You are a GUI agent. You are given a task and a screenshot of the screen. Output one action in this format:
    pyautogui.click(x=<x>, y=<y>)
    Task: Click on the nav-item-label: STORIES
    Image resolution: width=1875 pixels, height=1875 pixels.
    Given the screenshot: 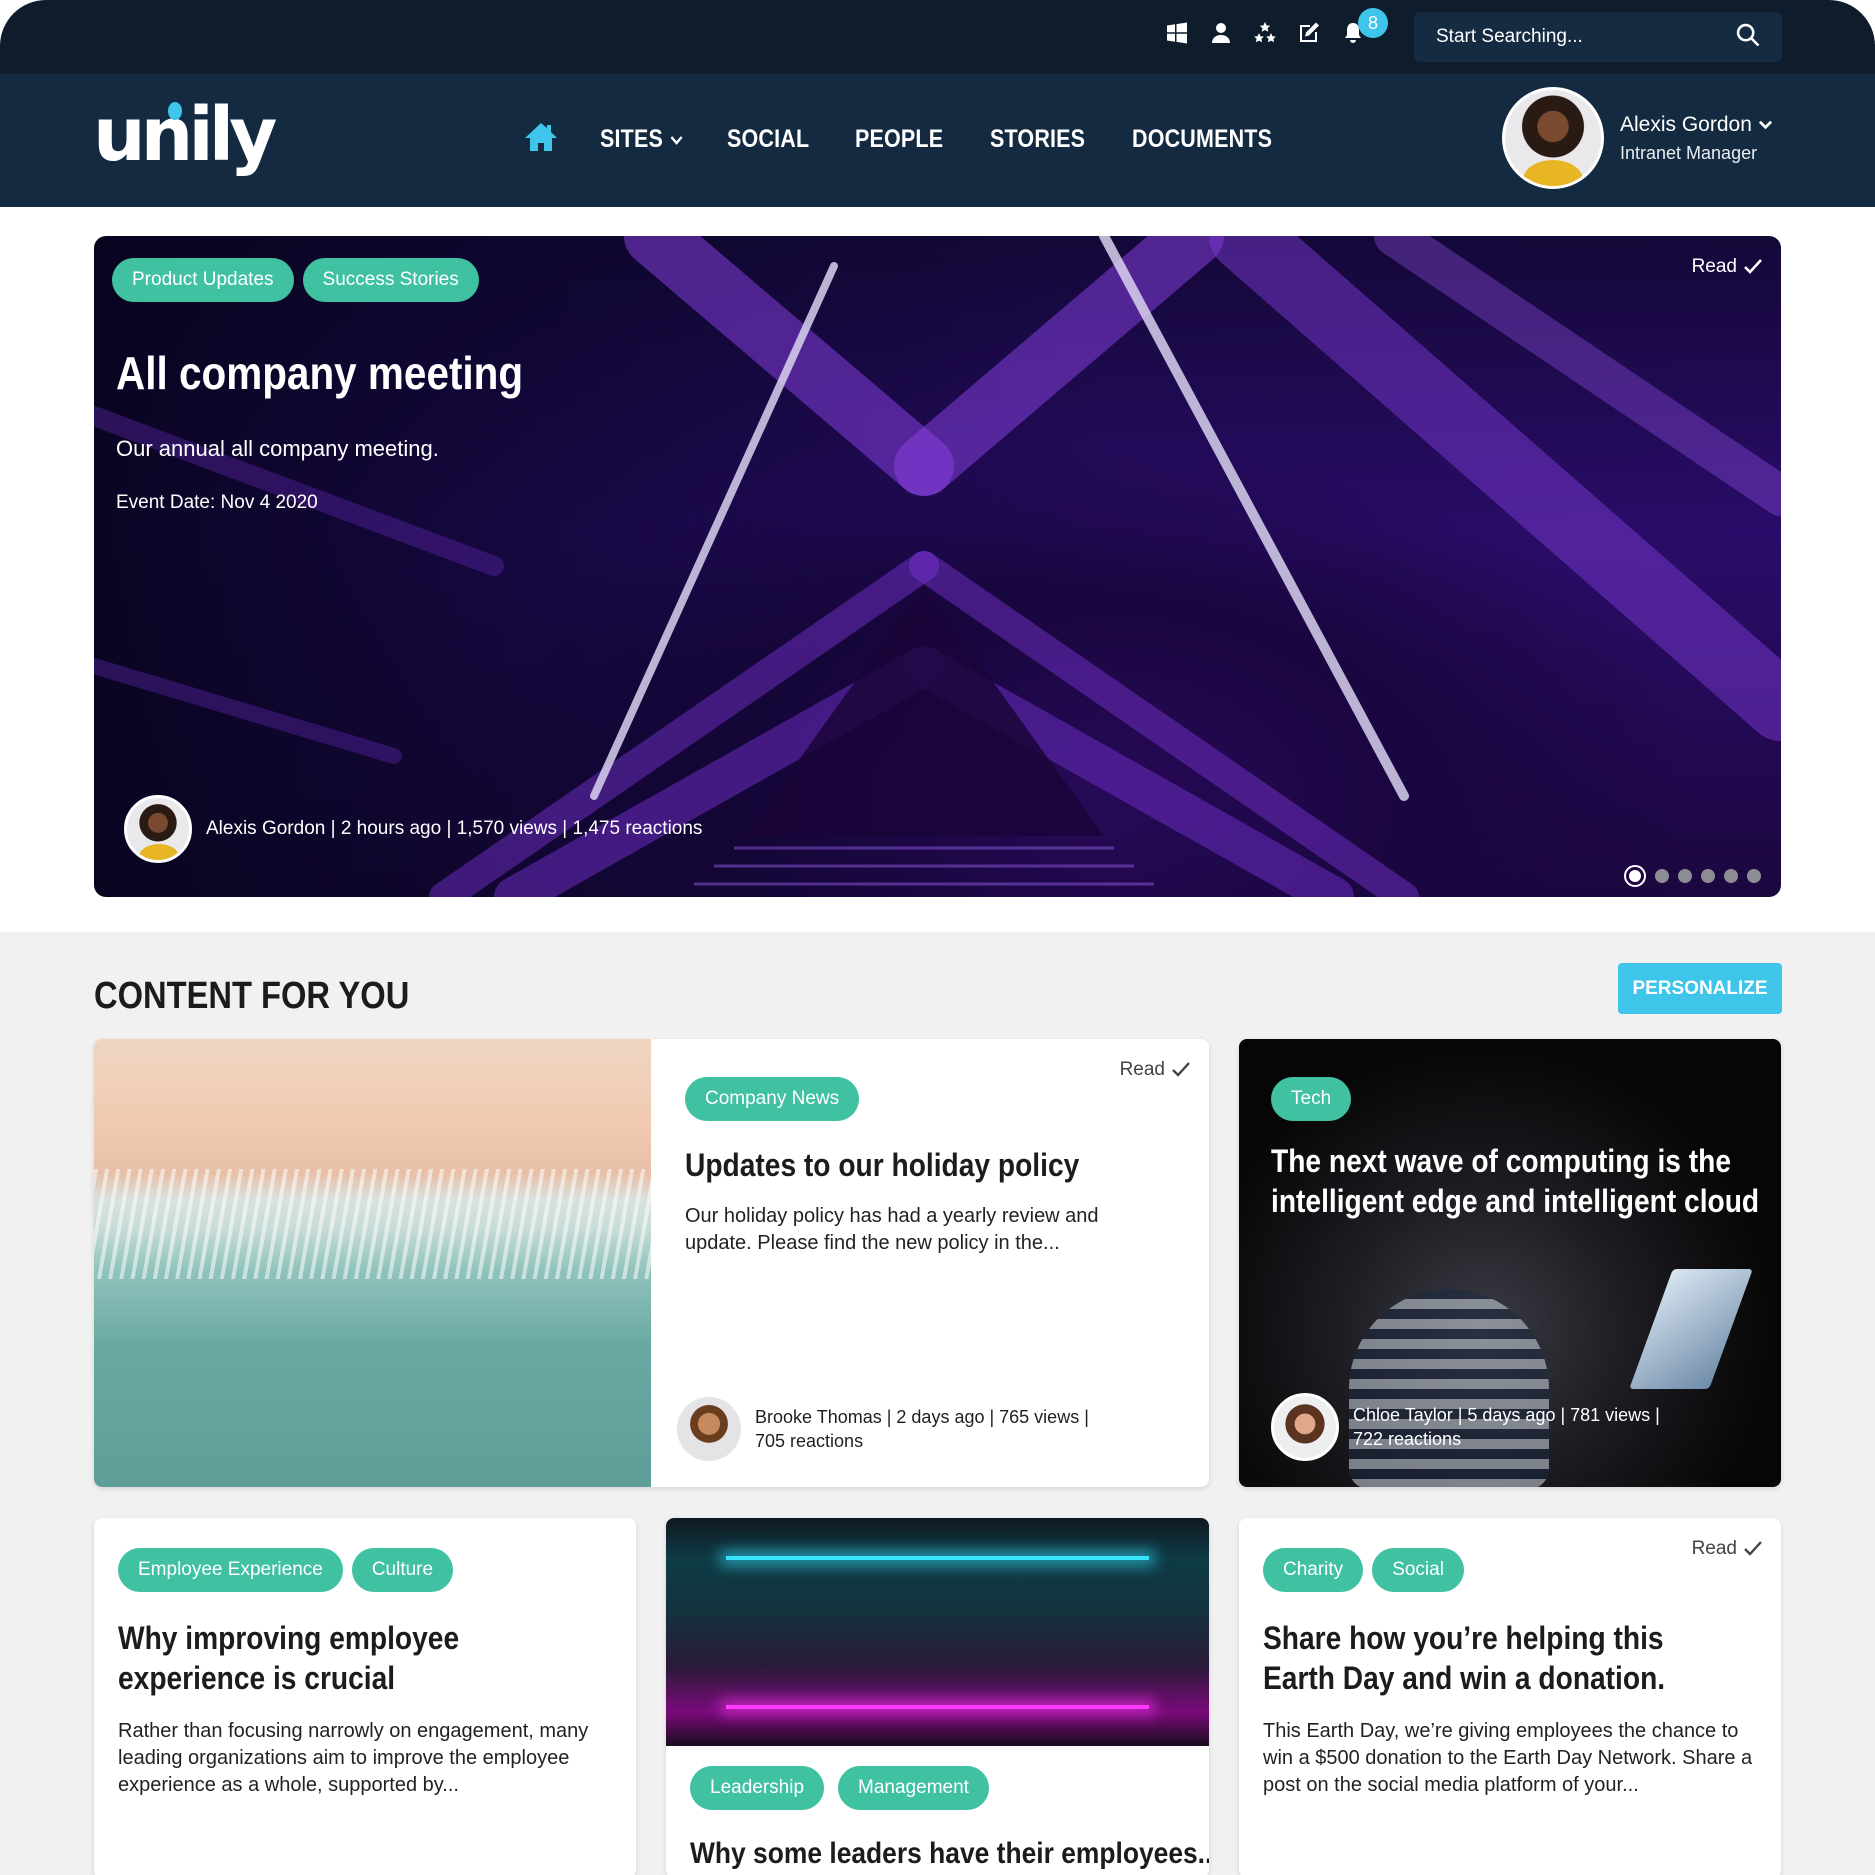 What is the action you would take?
    pyautogui.click(x=1037, y=139)
    